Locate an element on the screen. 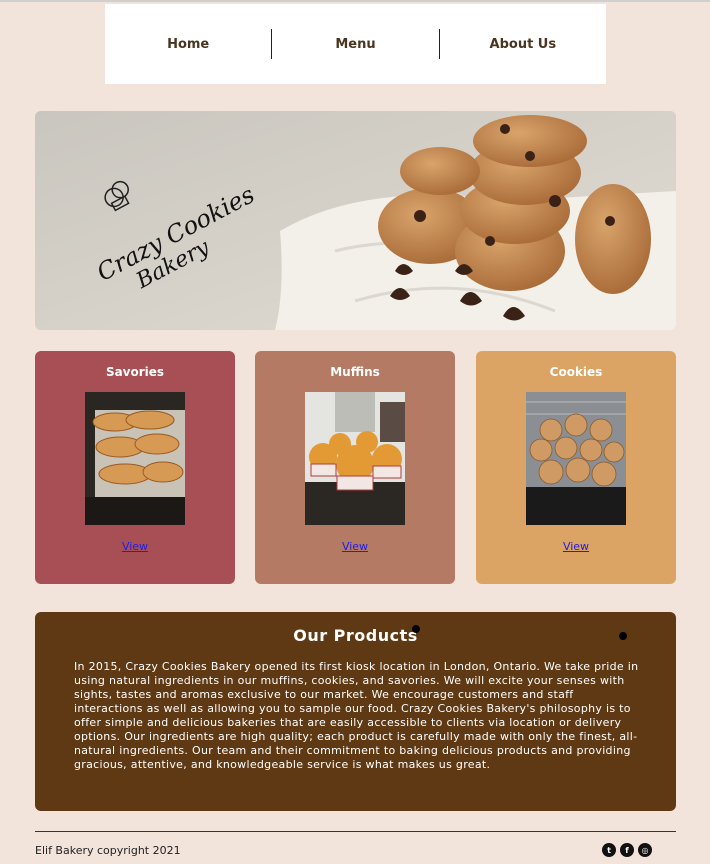 This screenshot has height=864, width=710. social-links: t f ◎ is located at coordinates (627, 850).